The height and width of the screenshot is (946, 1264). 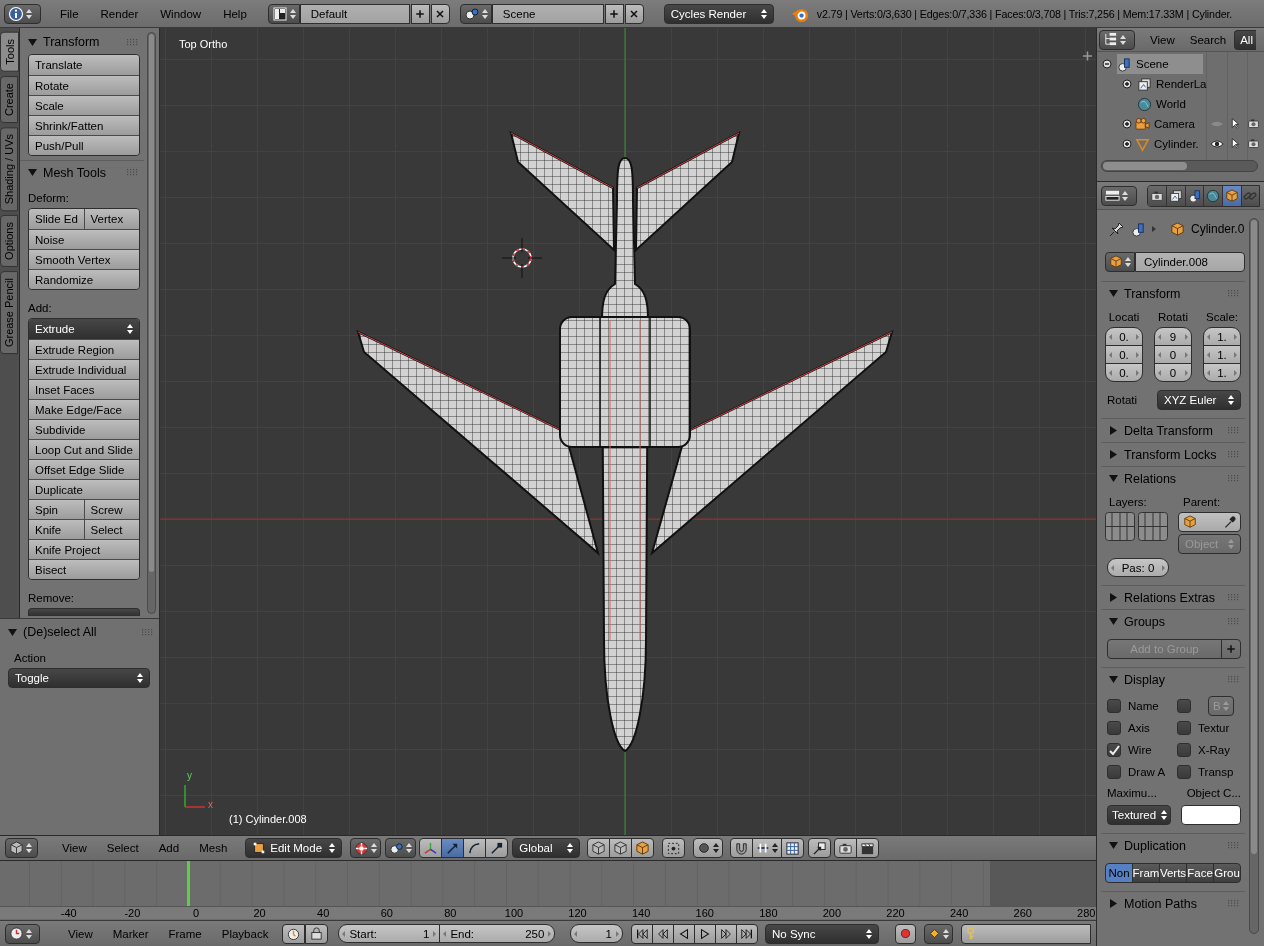 I want to click on tool-button: Select, so click(x=111, y=529).